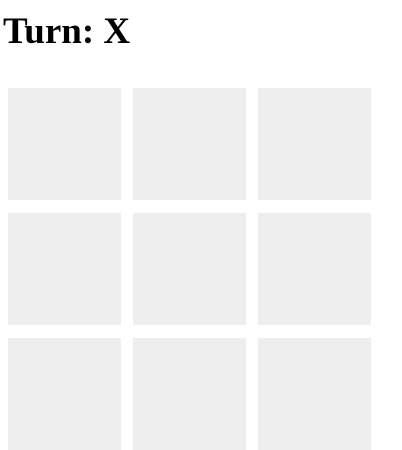 Image resolution: width=402 pixels, height=450 pixels. What do you see at coordinates (67, 31) in the screenshot?
I see `turn-indicator: Turn: X` at bounding box center [67, 31].